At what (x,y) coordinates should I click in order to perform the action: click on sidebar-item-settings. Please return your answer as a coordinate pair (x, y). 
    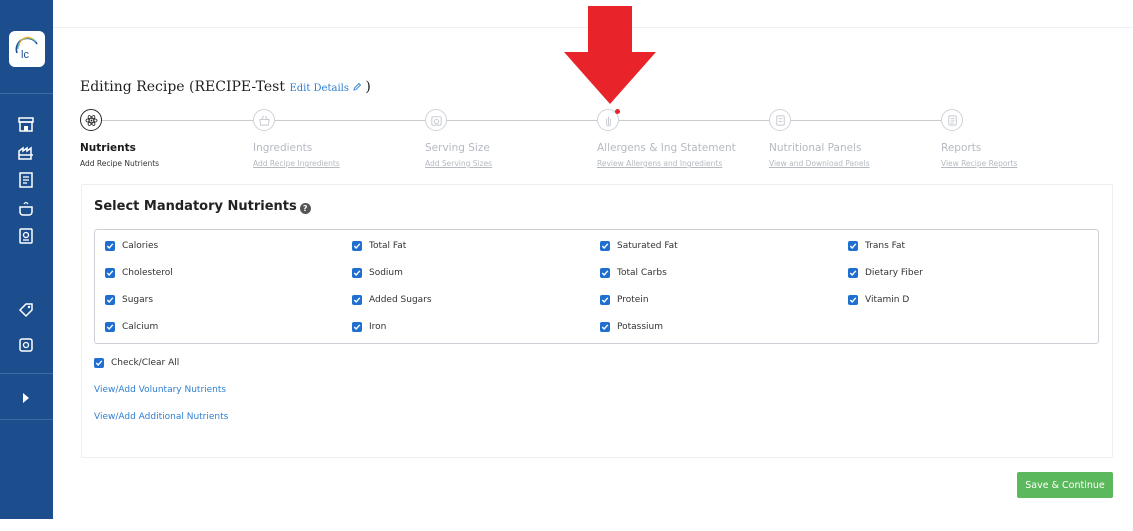
    Looking at the image, I should click on (26, 345).